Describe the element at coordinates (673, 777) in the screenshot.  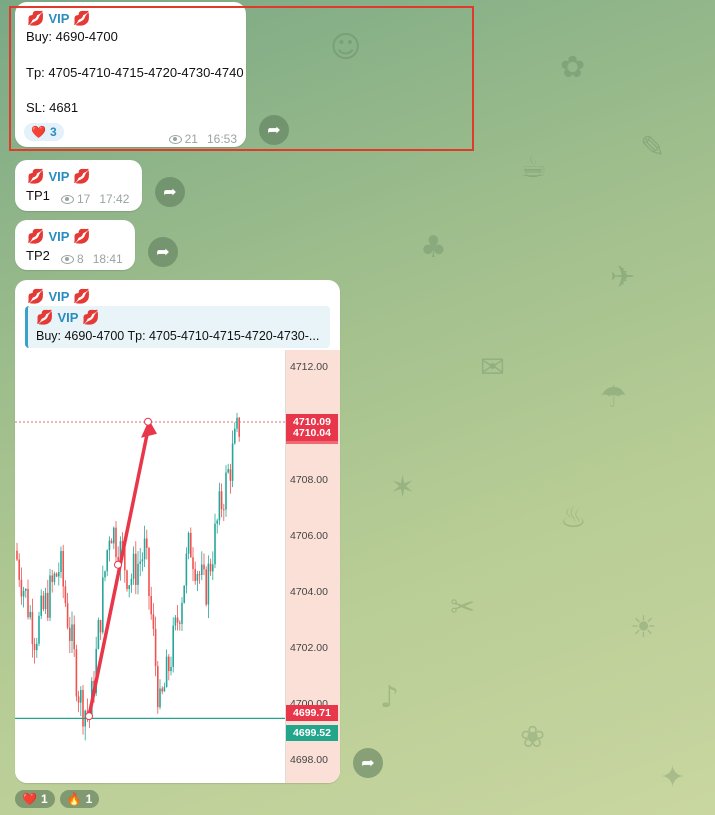
I see `background-doodle: ✦` at that location.